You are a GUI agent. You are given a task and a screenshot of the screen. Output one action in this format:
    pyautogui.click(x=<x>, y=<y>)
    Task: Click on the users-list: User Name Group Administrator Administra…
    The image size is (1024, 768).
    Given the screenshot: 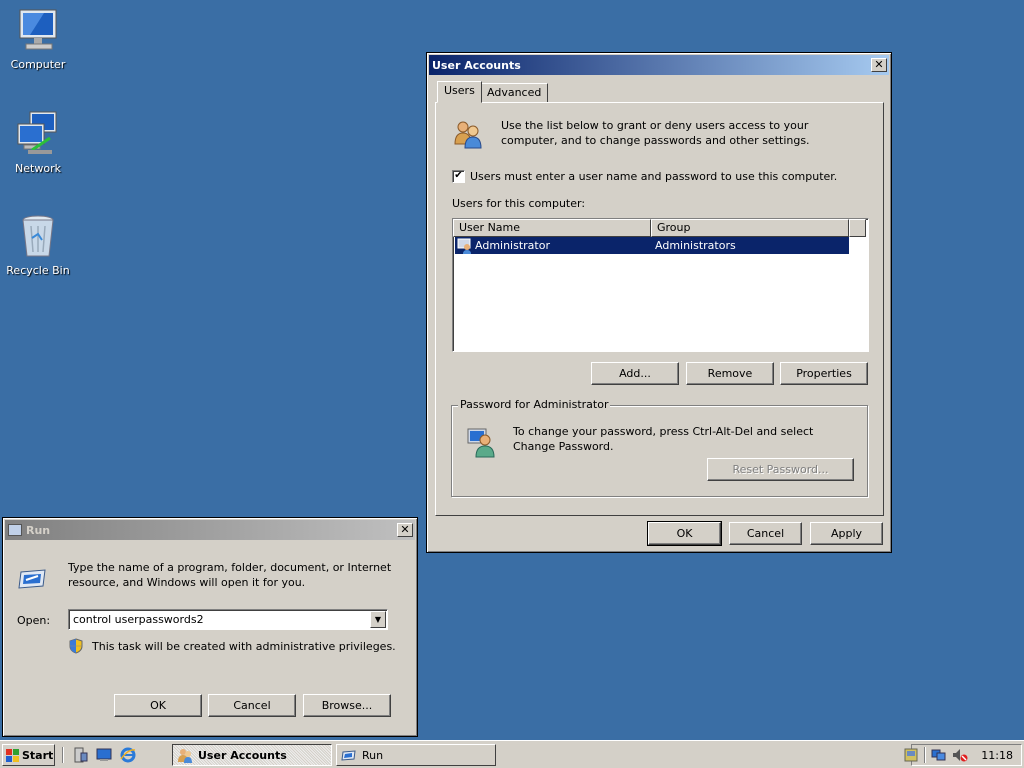 What is the action you would take?
    pyautogui.click(x=660, y=285)
    